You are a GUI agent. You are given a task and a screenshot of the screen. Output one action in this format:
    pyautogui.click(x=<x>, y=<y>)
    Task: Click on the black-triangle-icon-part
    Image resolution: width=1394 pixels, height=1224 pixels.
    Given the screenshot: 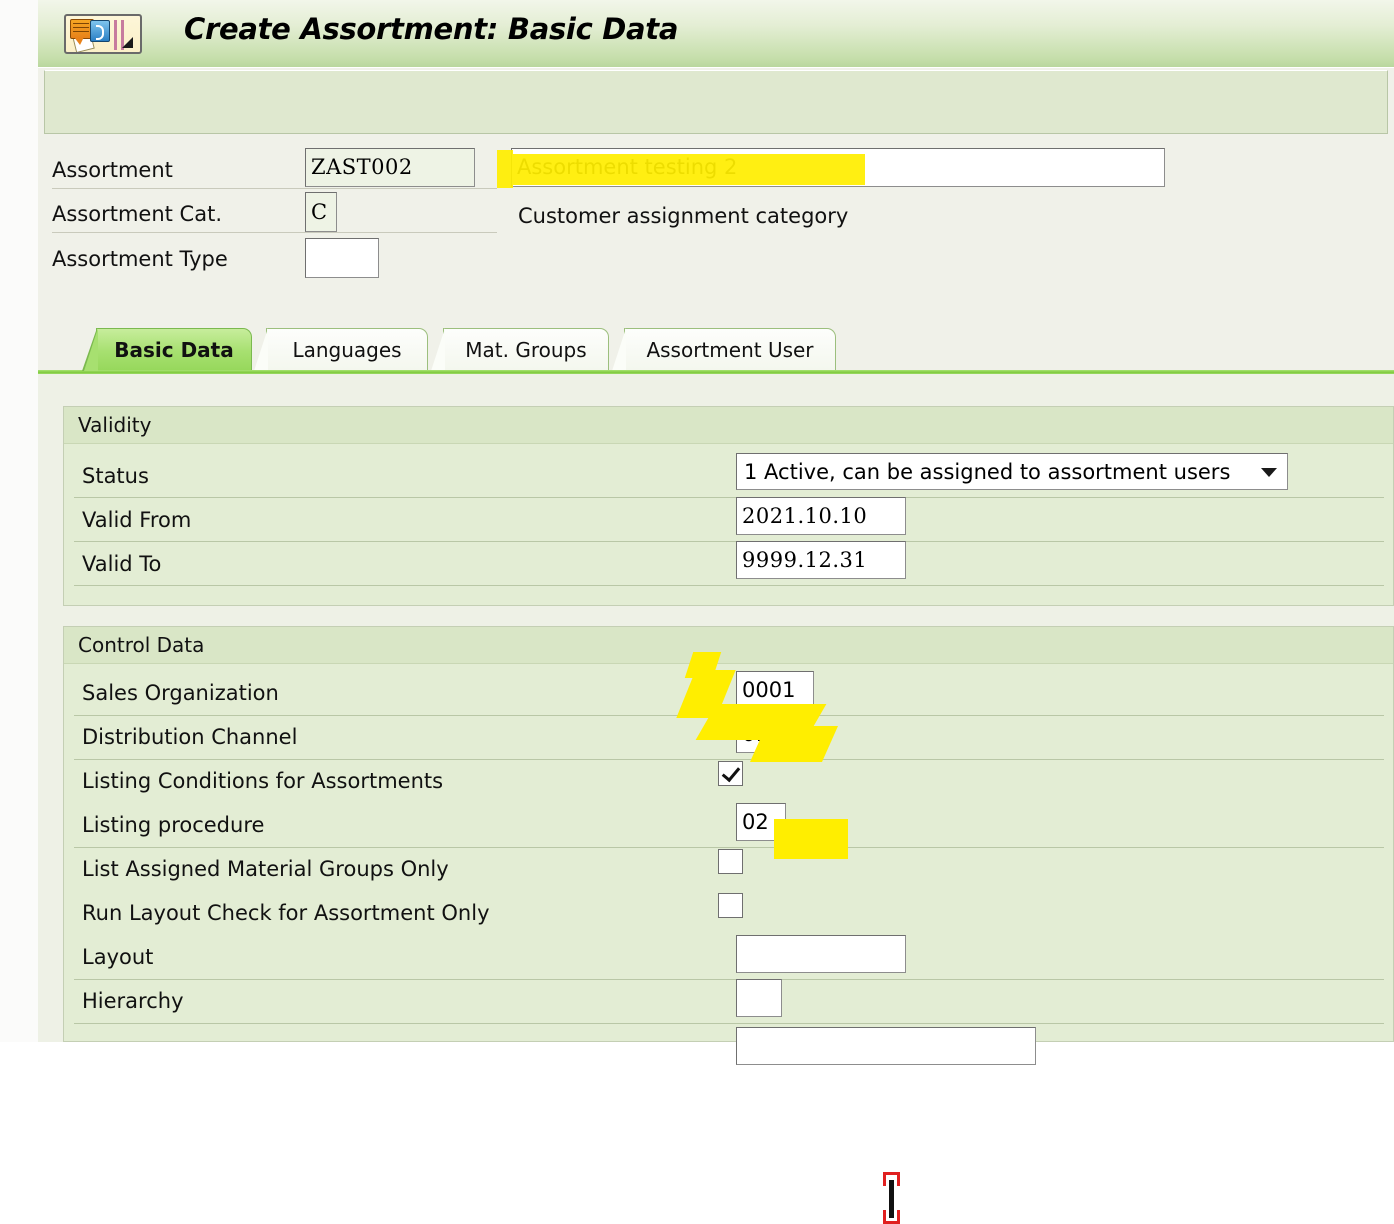 What is the action you would take?
    pyautogui.click(x=127, y=42)
    